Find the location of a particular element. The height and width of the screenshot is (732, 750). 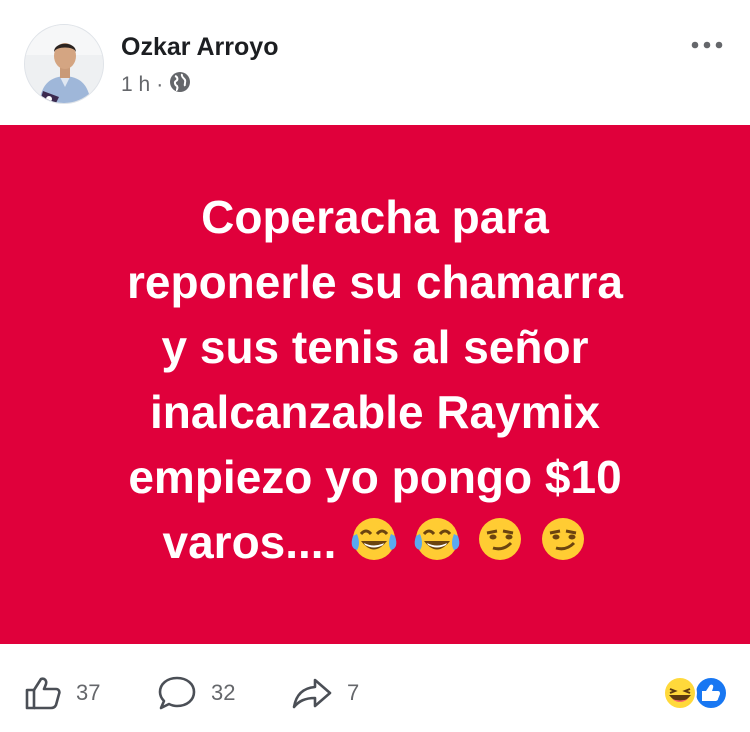

post-body-line: y sus tenis al señor is located at coordinates (375, 346).